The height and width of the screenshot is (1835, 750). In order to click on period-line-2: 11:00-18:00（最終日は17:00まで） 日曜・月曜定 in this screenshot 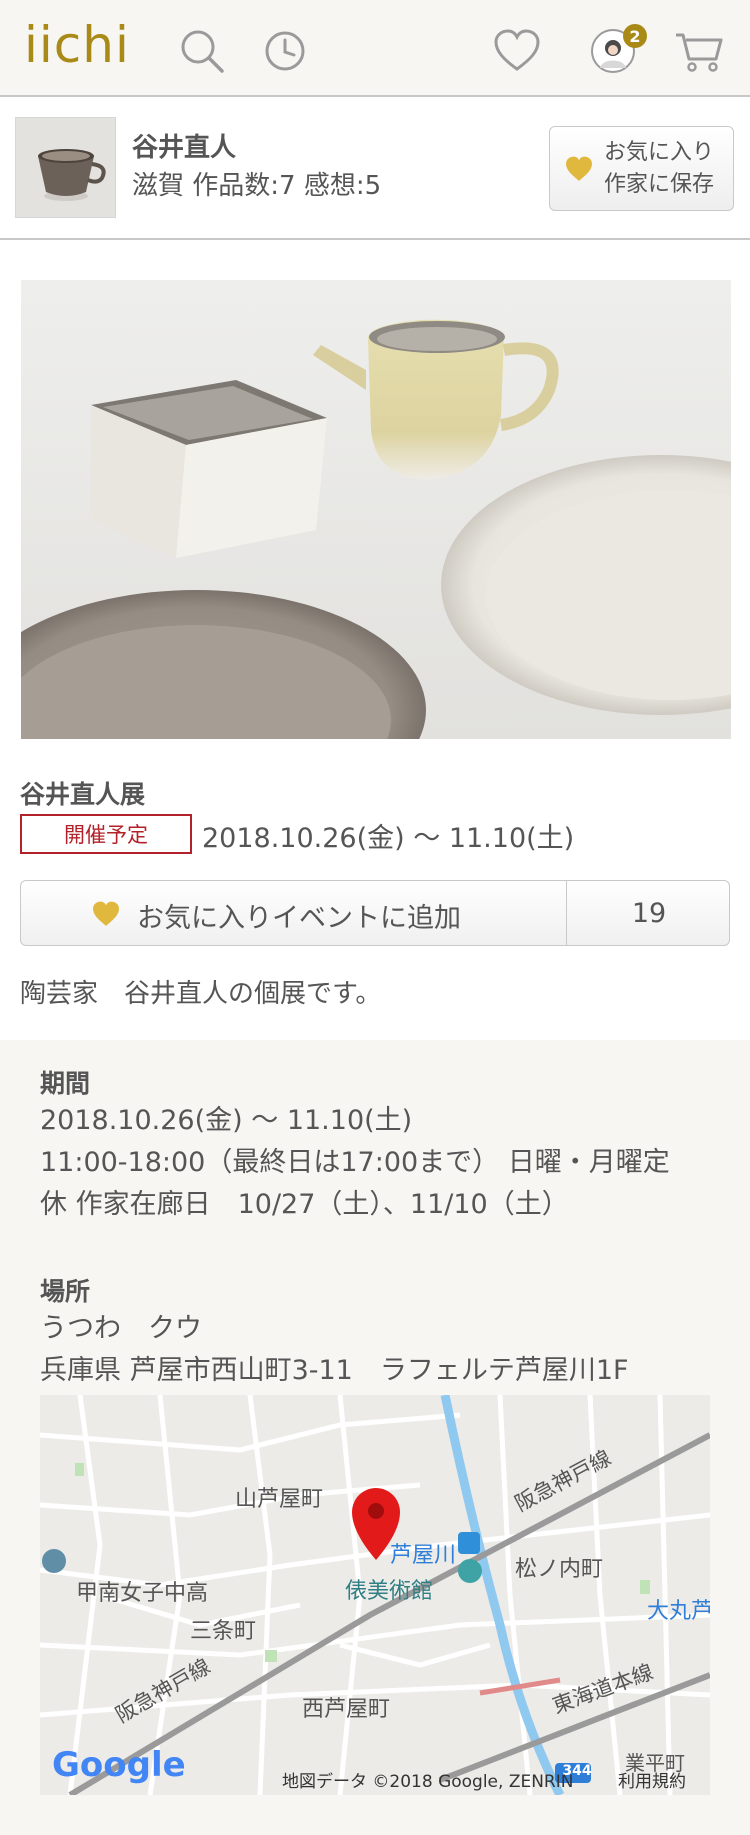, I will do `click(355, 1162)`.